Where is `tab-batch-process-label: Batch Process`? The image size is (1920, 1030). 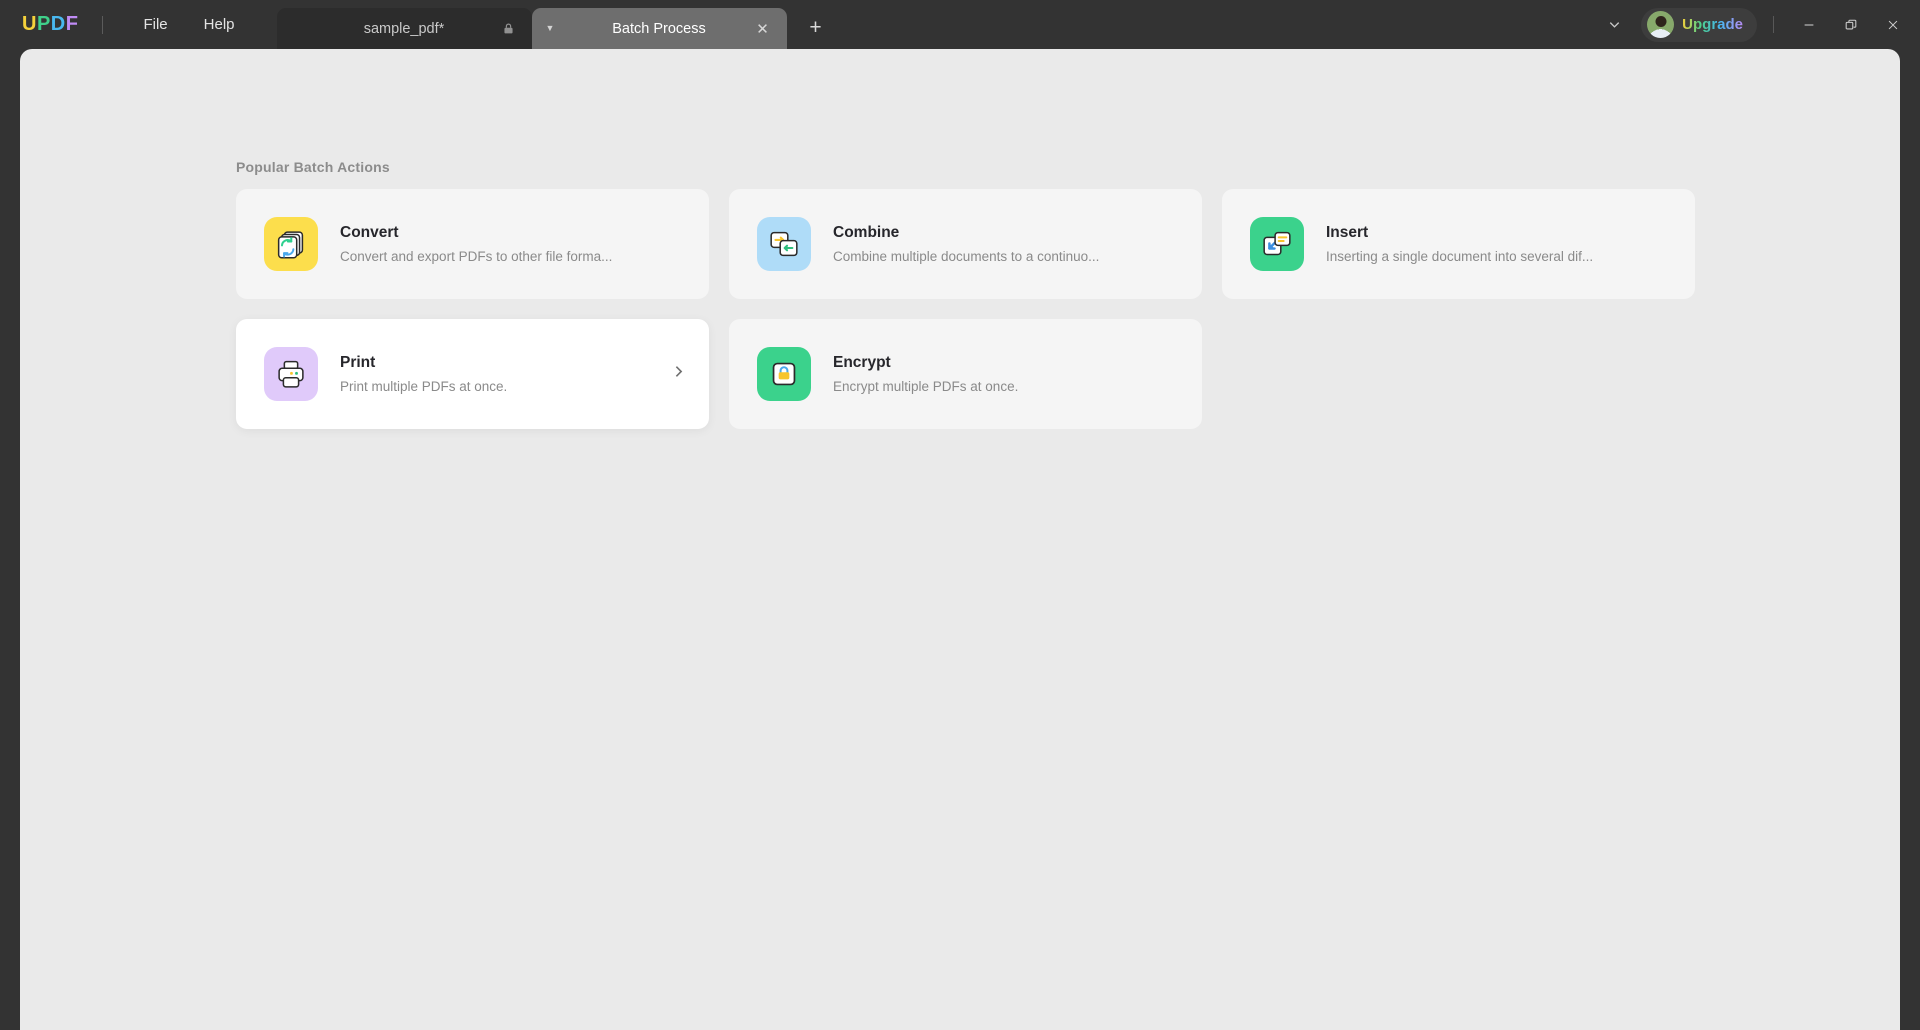
tab-batch-process-label: Batch Process is located at coordinates (659, 28).